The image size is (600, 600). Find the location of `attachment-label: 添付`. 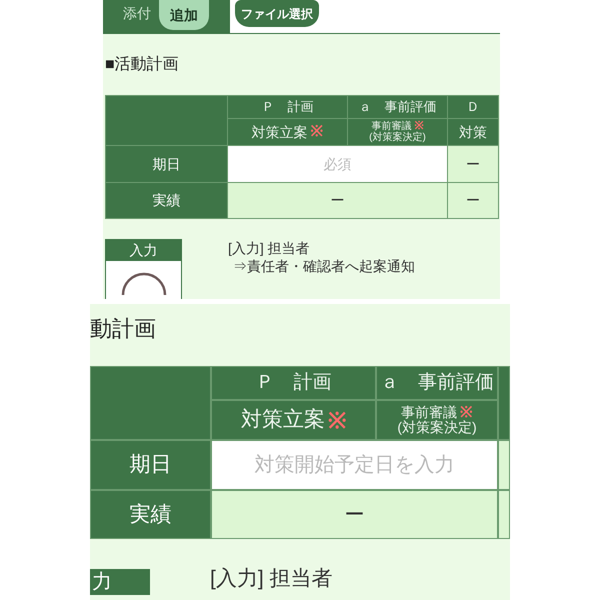

attachment-label: 添付 is located at coordinates (137, 13).